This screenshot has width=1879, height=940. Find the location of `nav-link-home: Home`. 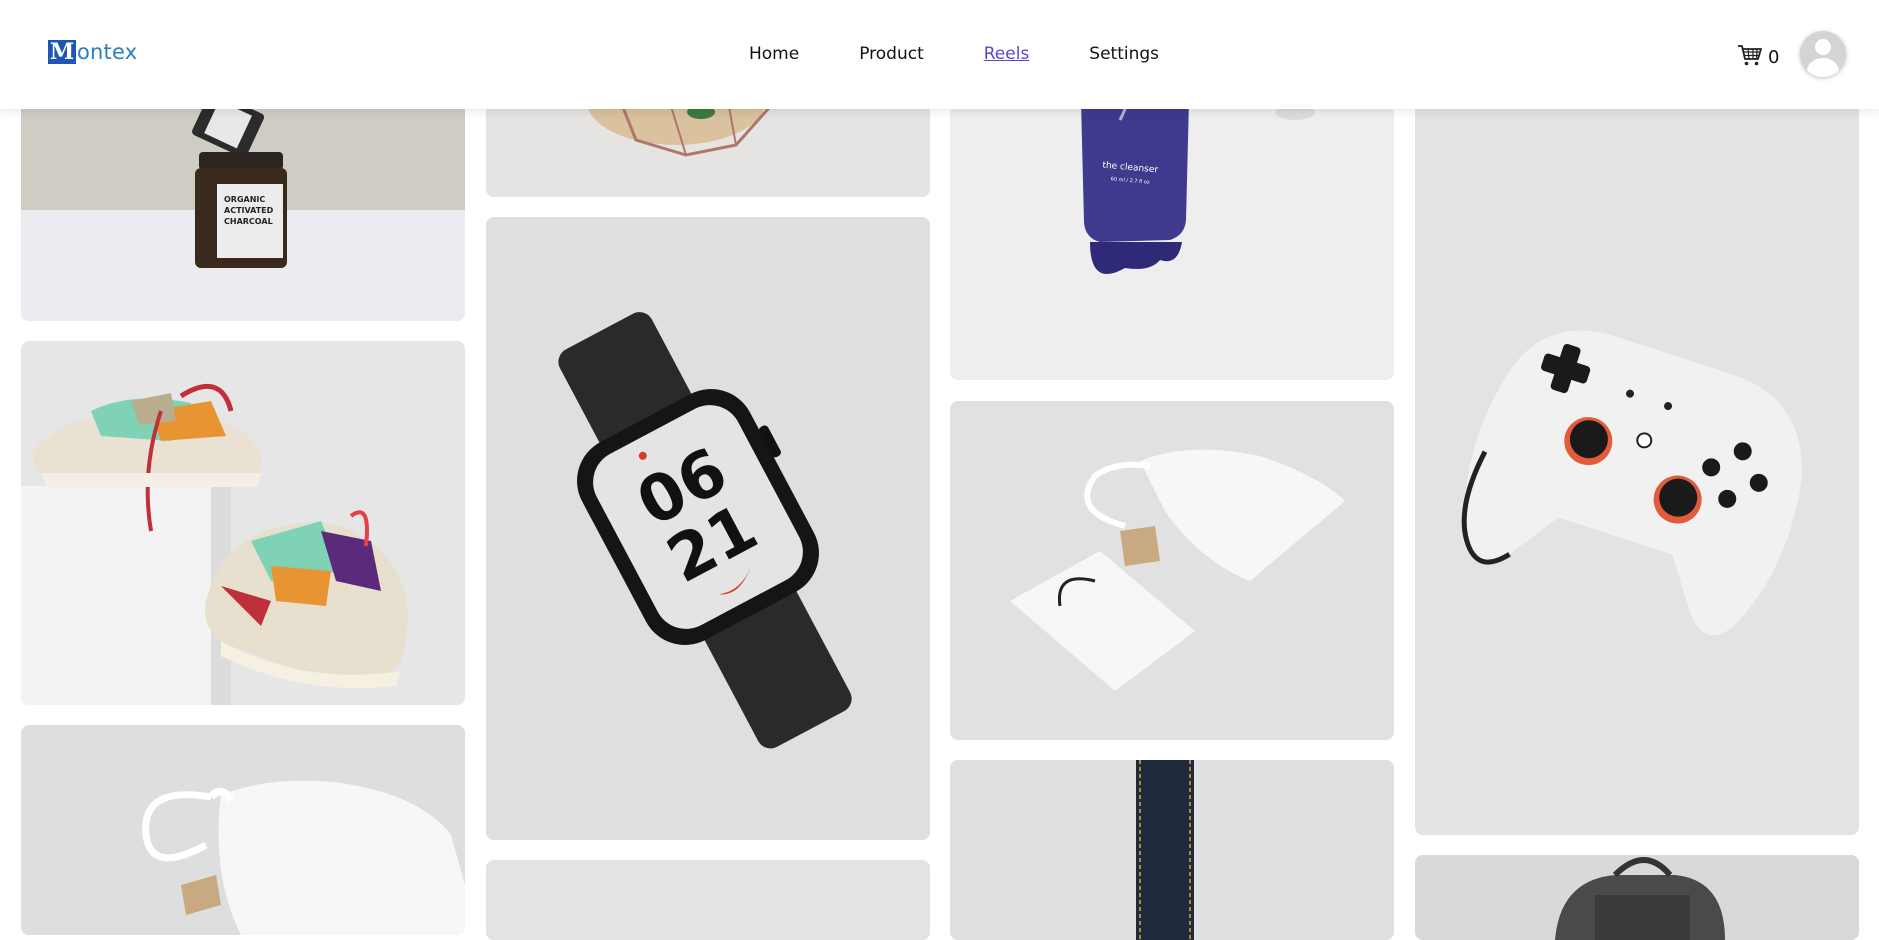

nav-link-home: Home is located at coordinates (774, 54).